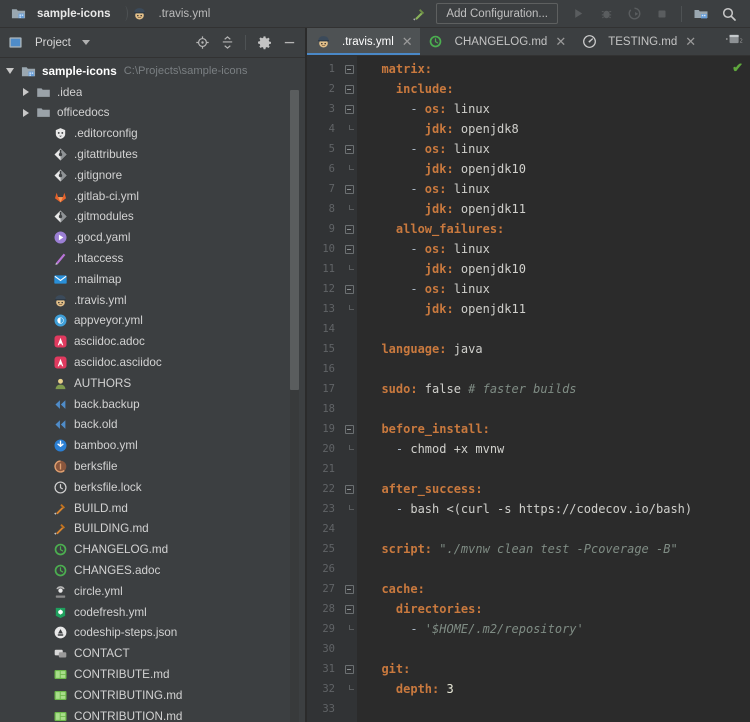  Describe the element at coordinates (634, 14) in the screenshot. I see `run-with-coverage-icon` at that location.